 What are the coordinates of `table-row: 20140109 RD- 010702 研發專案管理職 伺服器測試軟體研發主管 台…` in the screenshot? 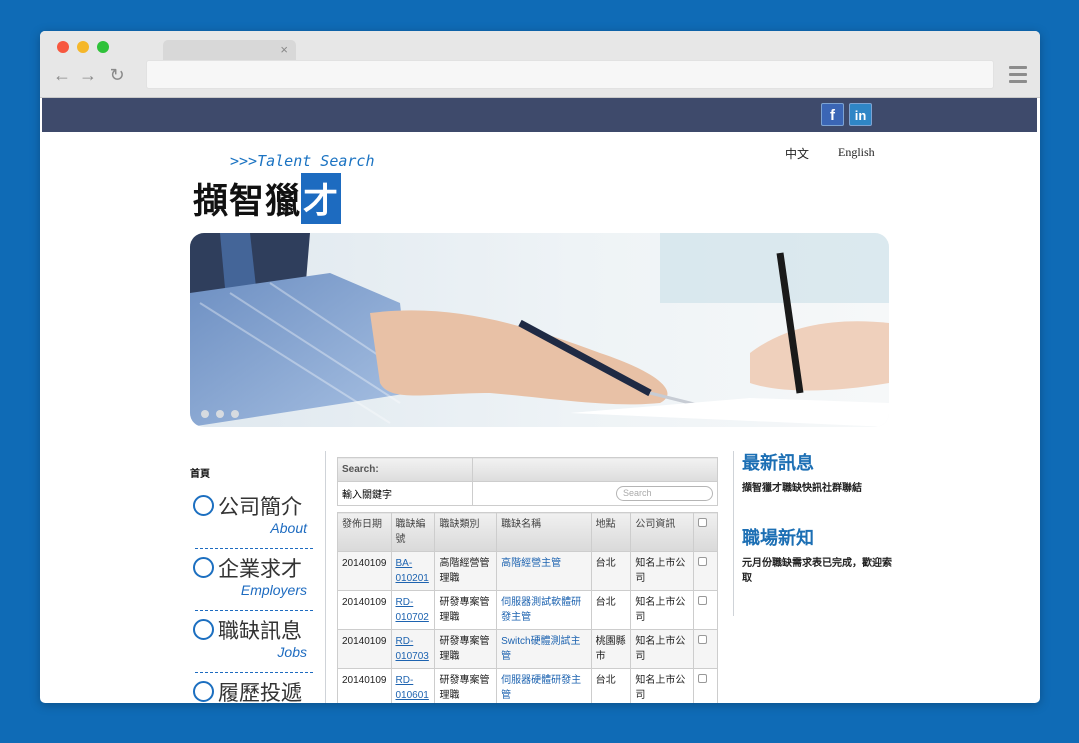 It's located at (527, 610).